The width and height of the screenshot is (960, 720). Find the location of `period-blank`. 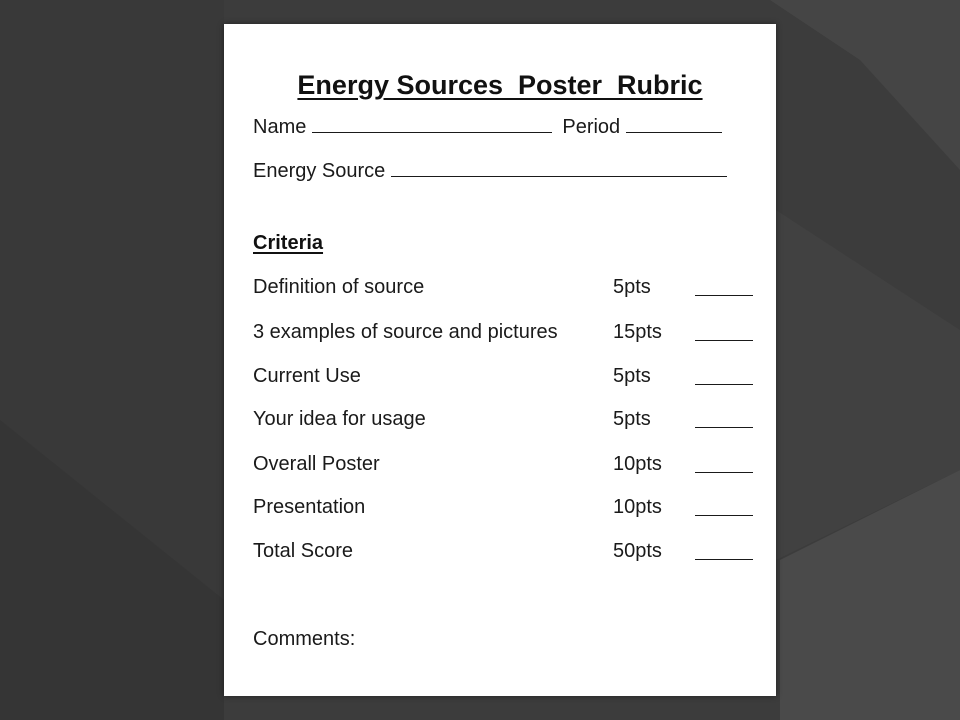

period-blank is located at coordinates (674, 124).